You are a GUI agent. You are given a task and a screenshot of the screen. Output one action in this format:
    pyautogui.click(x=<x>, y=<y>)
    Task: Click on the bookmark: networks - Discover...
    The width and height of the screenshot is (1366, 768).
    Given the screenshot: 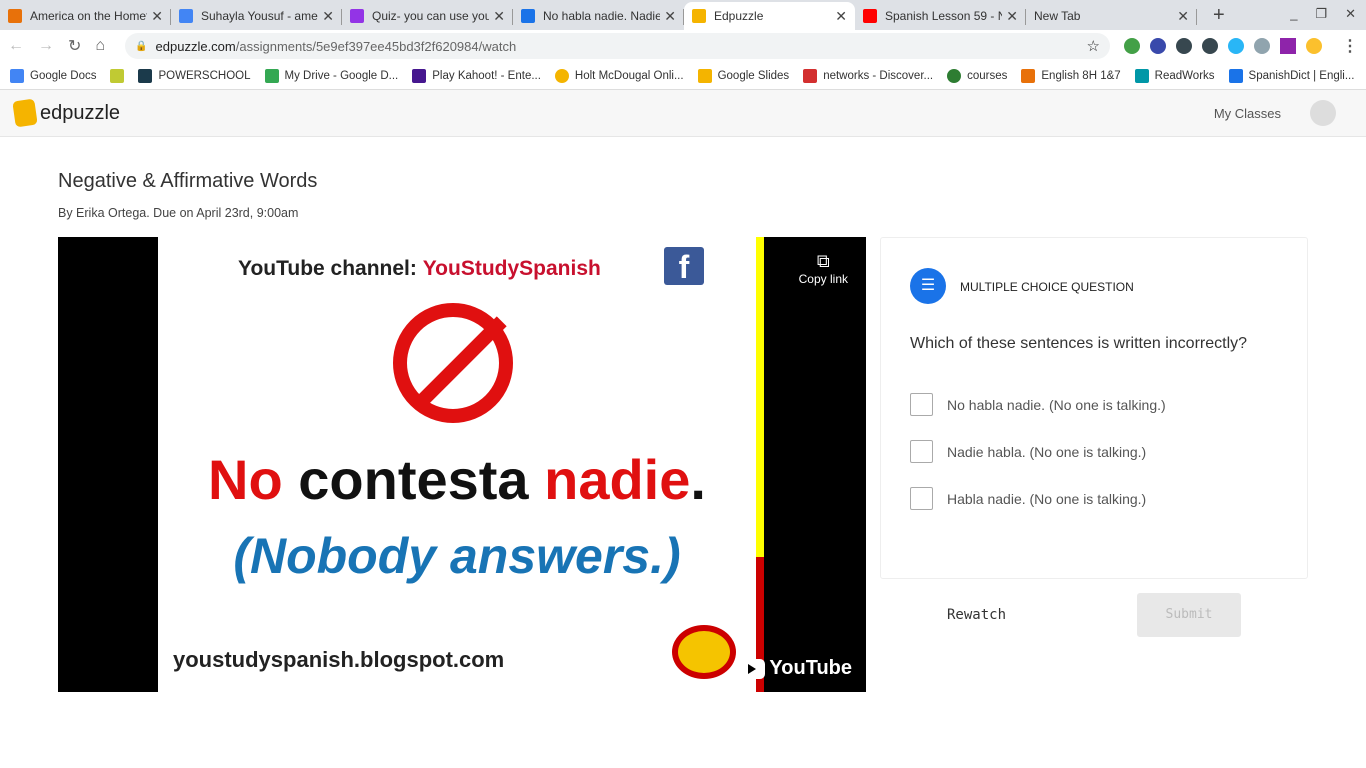 What is the action you would take?
    pyautogui.click(x=868, y=75)
    